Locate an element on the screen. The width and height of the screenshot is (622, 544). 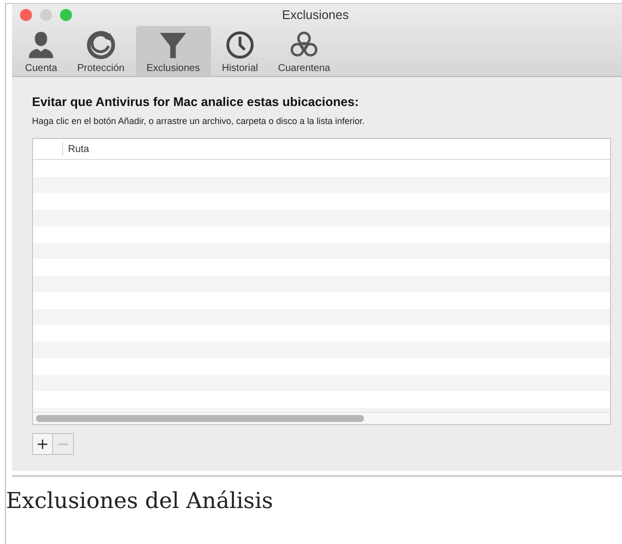
instructions-text: Haga clic en el botón Añadir, o arrastre un archivo, carpeta o disco a la lista inferior. is located at coordinates (199, 121).